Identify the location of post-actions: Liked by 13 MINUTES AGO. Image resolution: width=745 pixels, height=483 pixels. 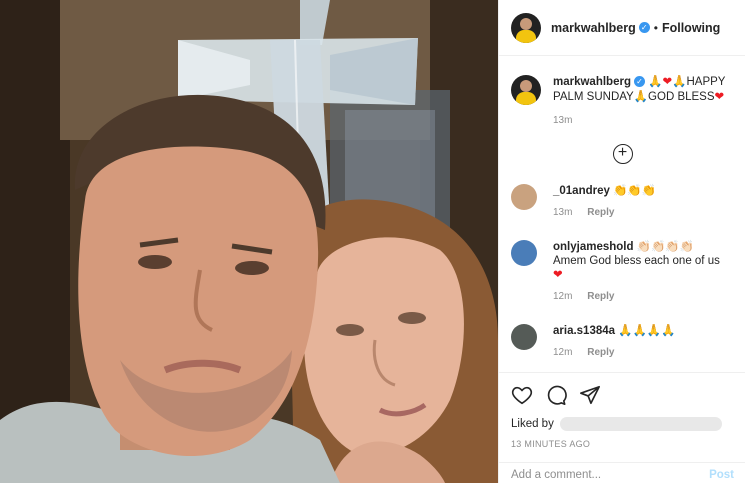
(622, 417).